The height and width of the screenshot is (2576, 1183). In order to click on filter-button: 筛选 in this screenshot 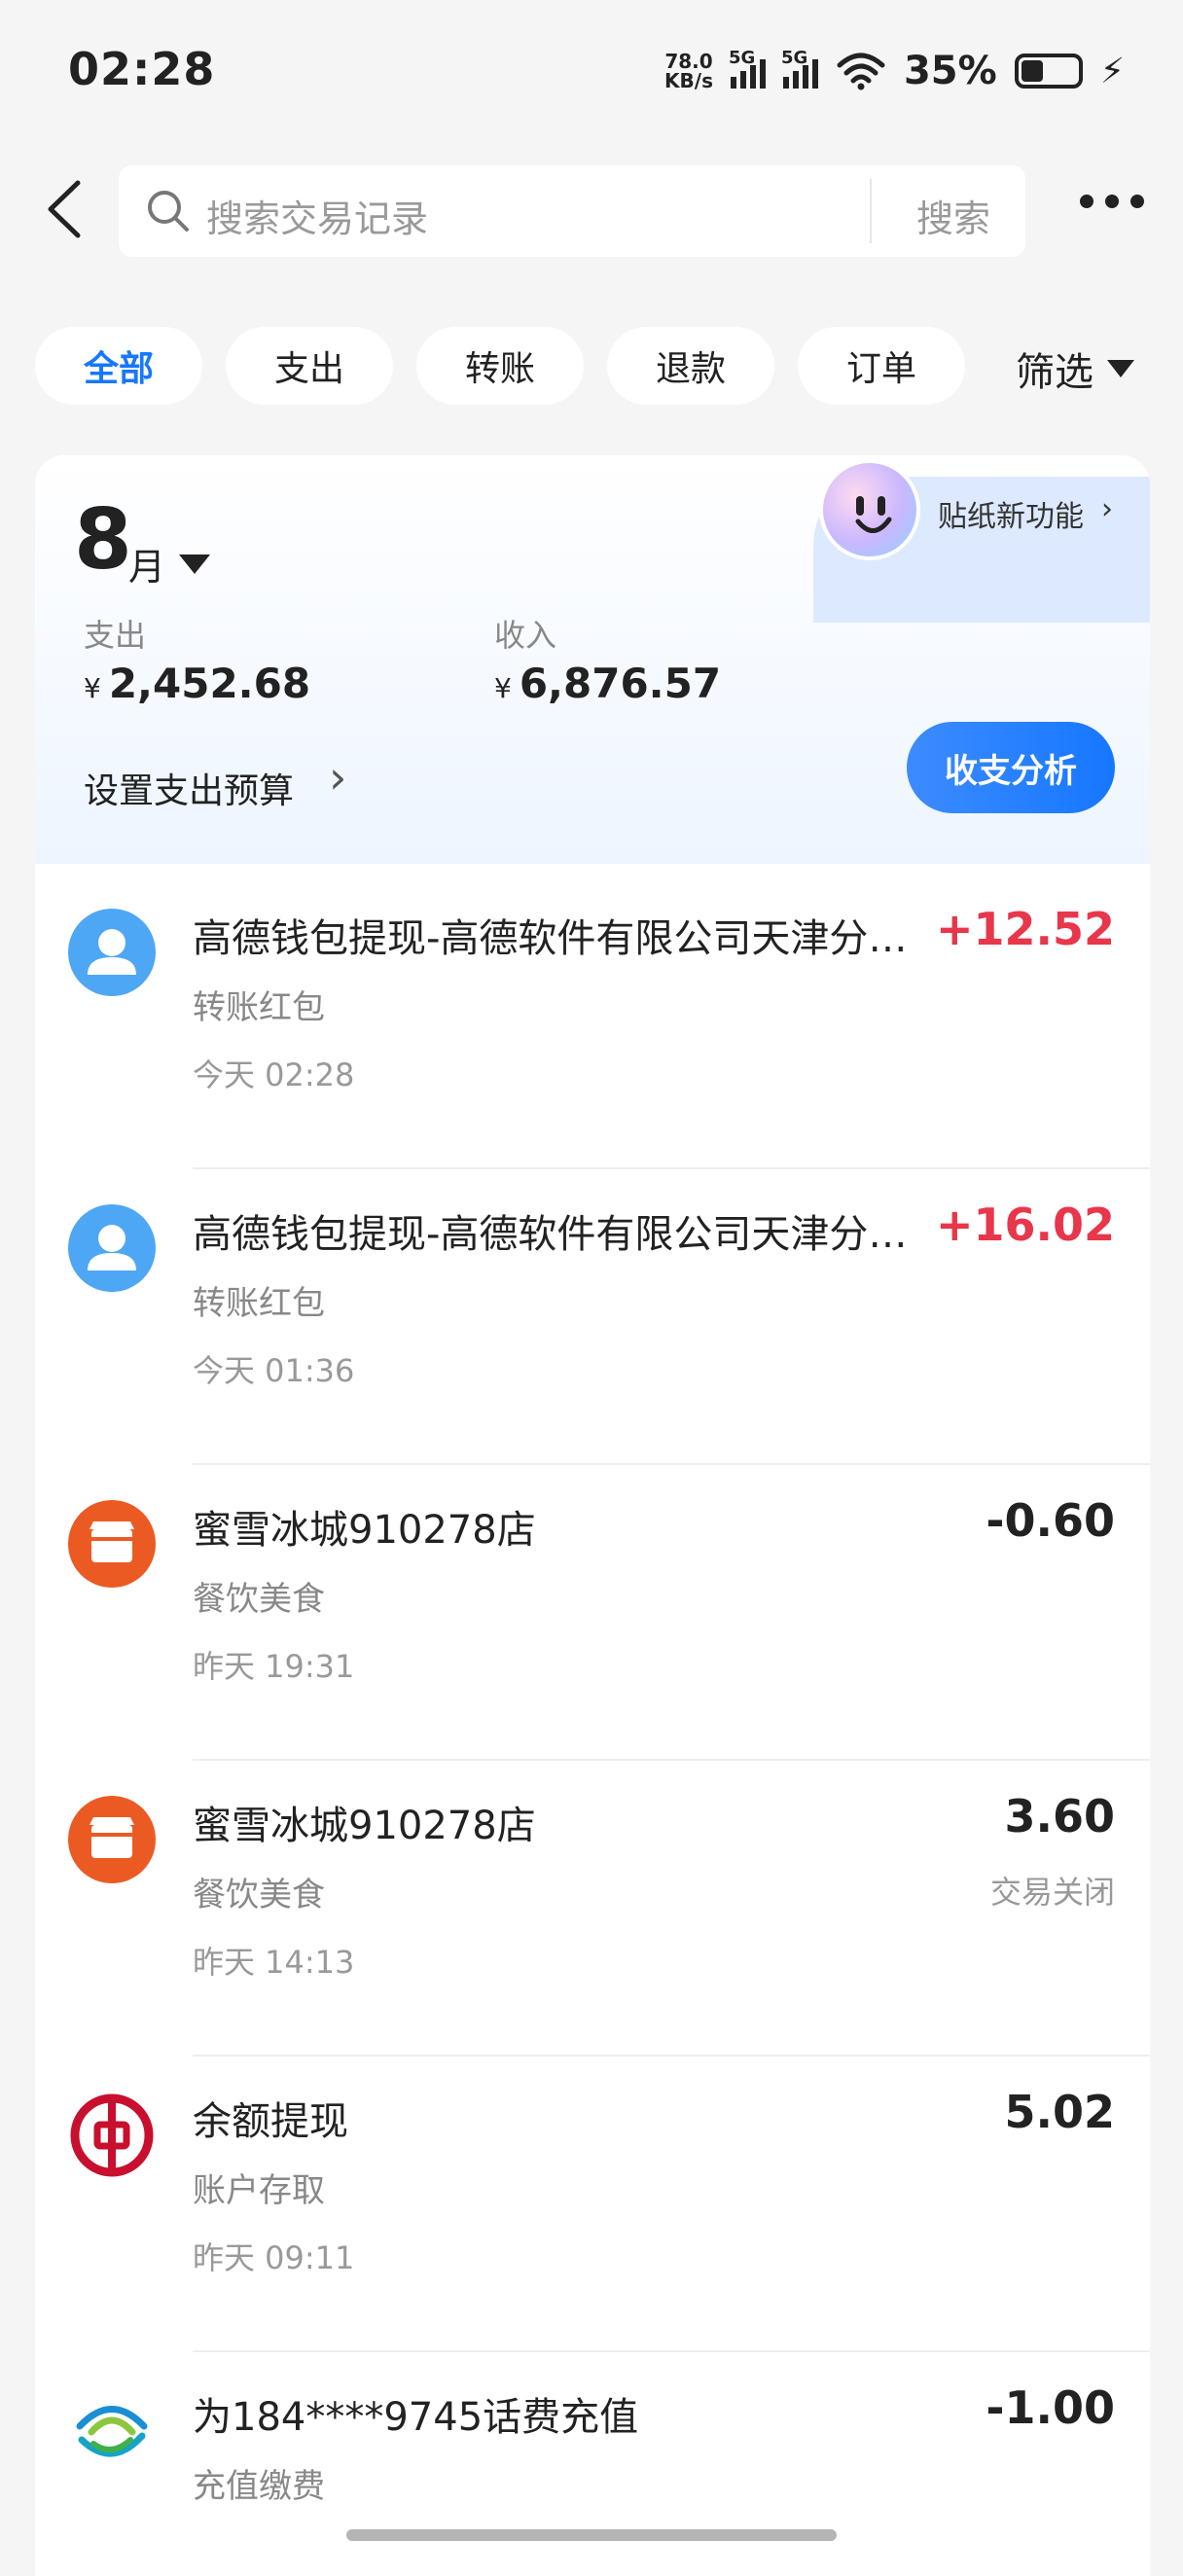, I will do `click(1075, 368)`.